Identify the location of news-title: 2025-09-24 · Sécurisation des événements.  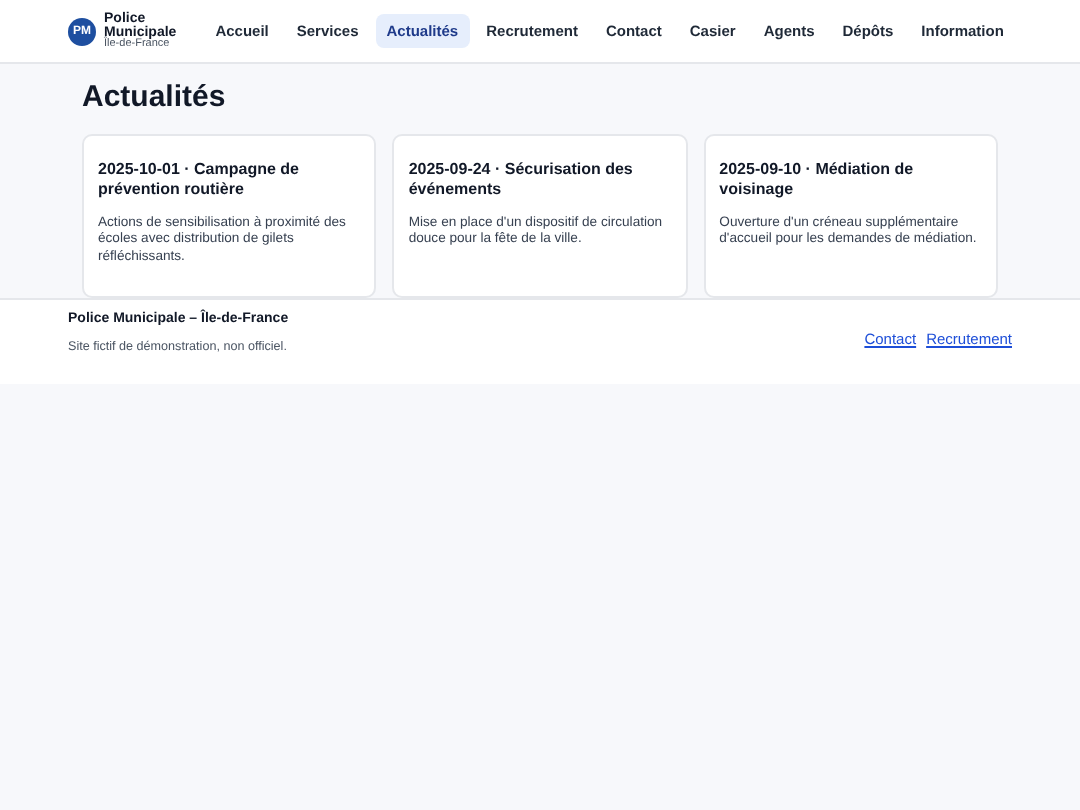
(521, 180).